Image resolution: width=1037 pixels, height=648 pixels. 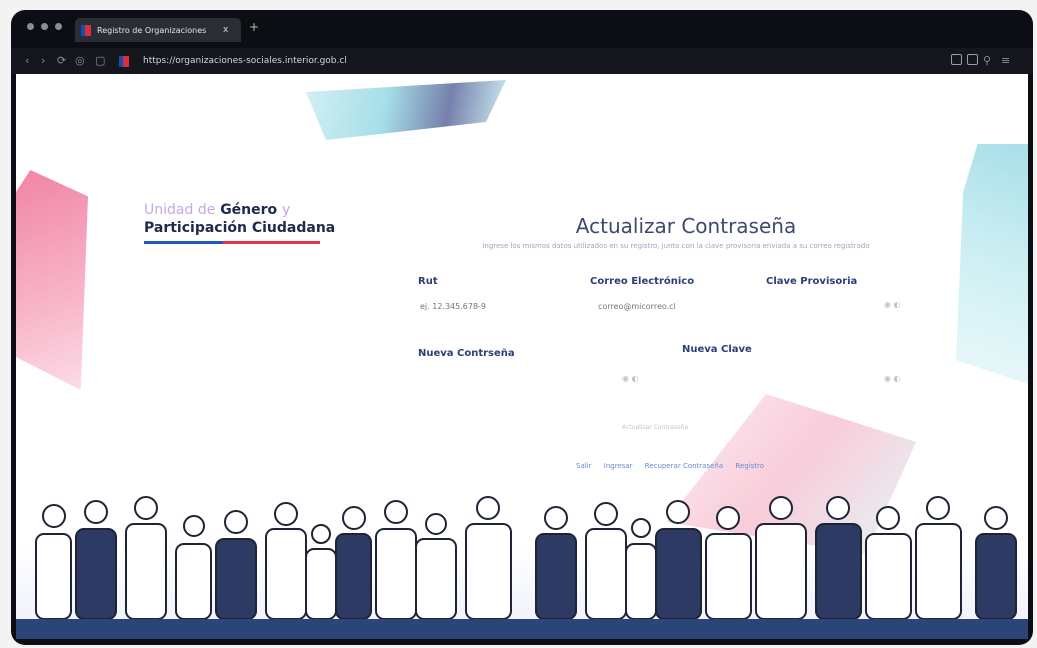 What do you see at coordinates (240, 228) in the screenshot?
I see `logo-line2: Participación Ciudadana` at bounding box center [240, 228].